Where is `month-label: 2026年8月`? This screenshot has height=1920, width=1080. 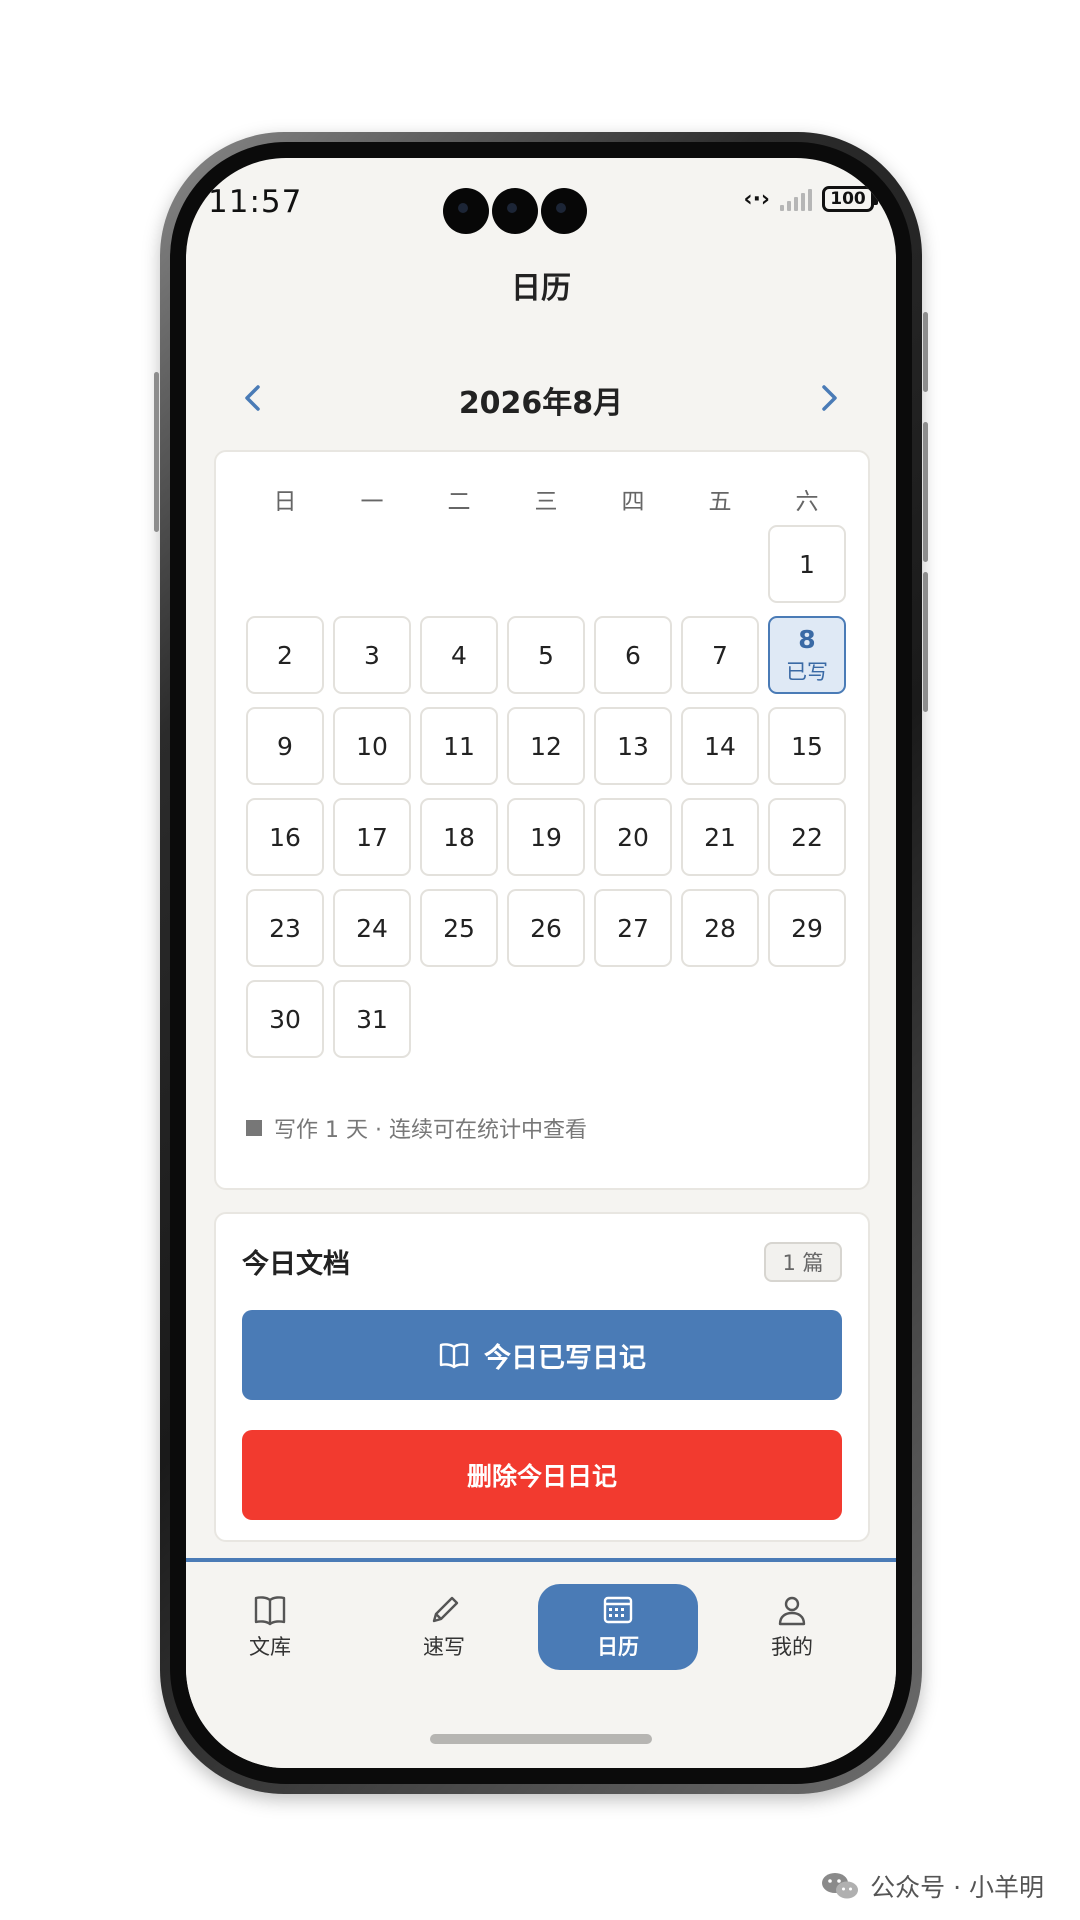
month-label: 2026年8月 is located at coordinates (541, 403).